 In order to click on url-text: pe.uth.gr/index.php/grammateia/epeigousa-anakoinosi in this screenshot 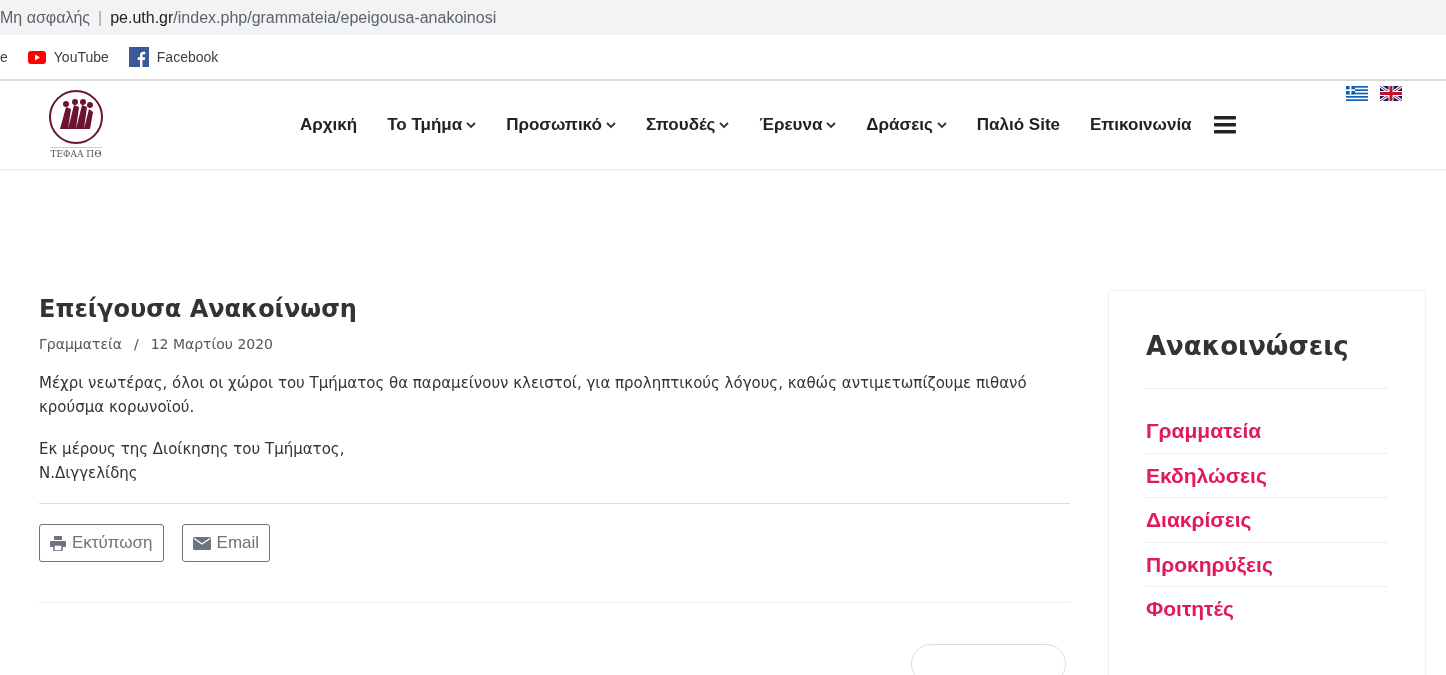, I will do `click(303, 17)`.